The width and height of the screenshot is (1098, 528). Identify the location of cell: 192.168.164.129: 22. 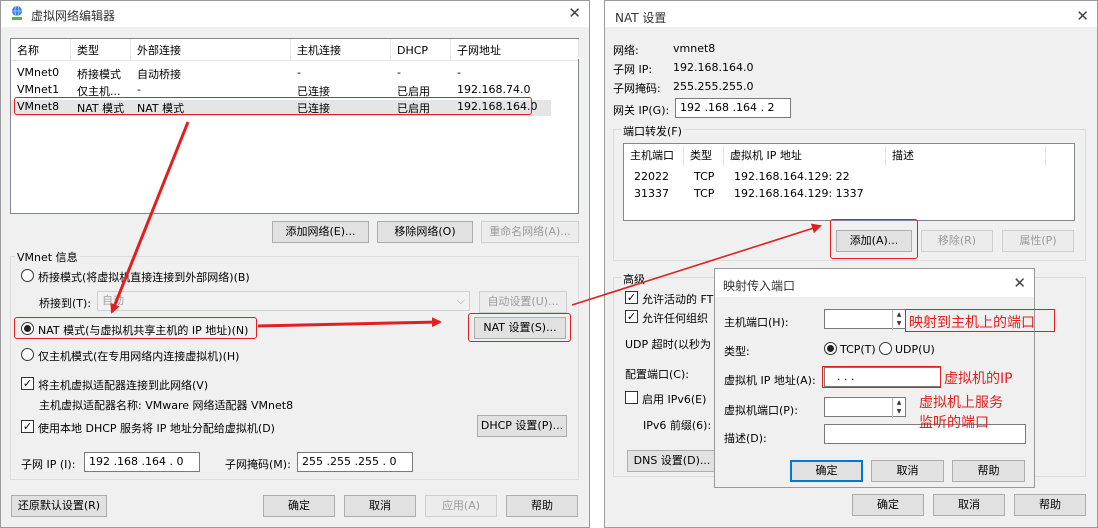
(792, 176).